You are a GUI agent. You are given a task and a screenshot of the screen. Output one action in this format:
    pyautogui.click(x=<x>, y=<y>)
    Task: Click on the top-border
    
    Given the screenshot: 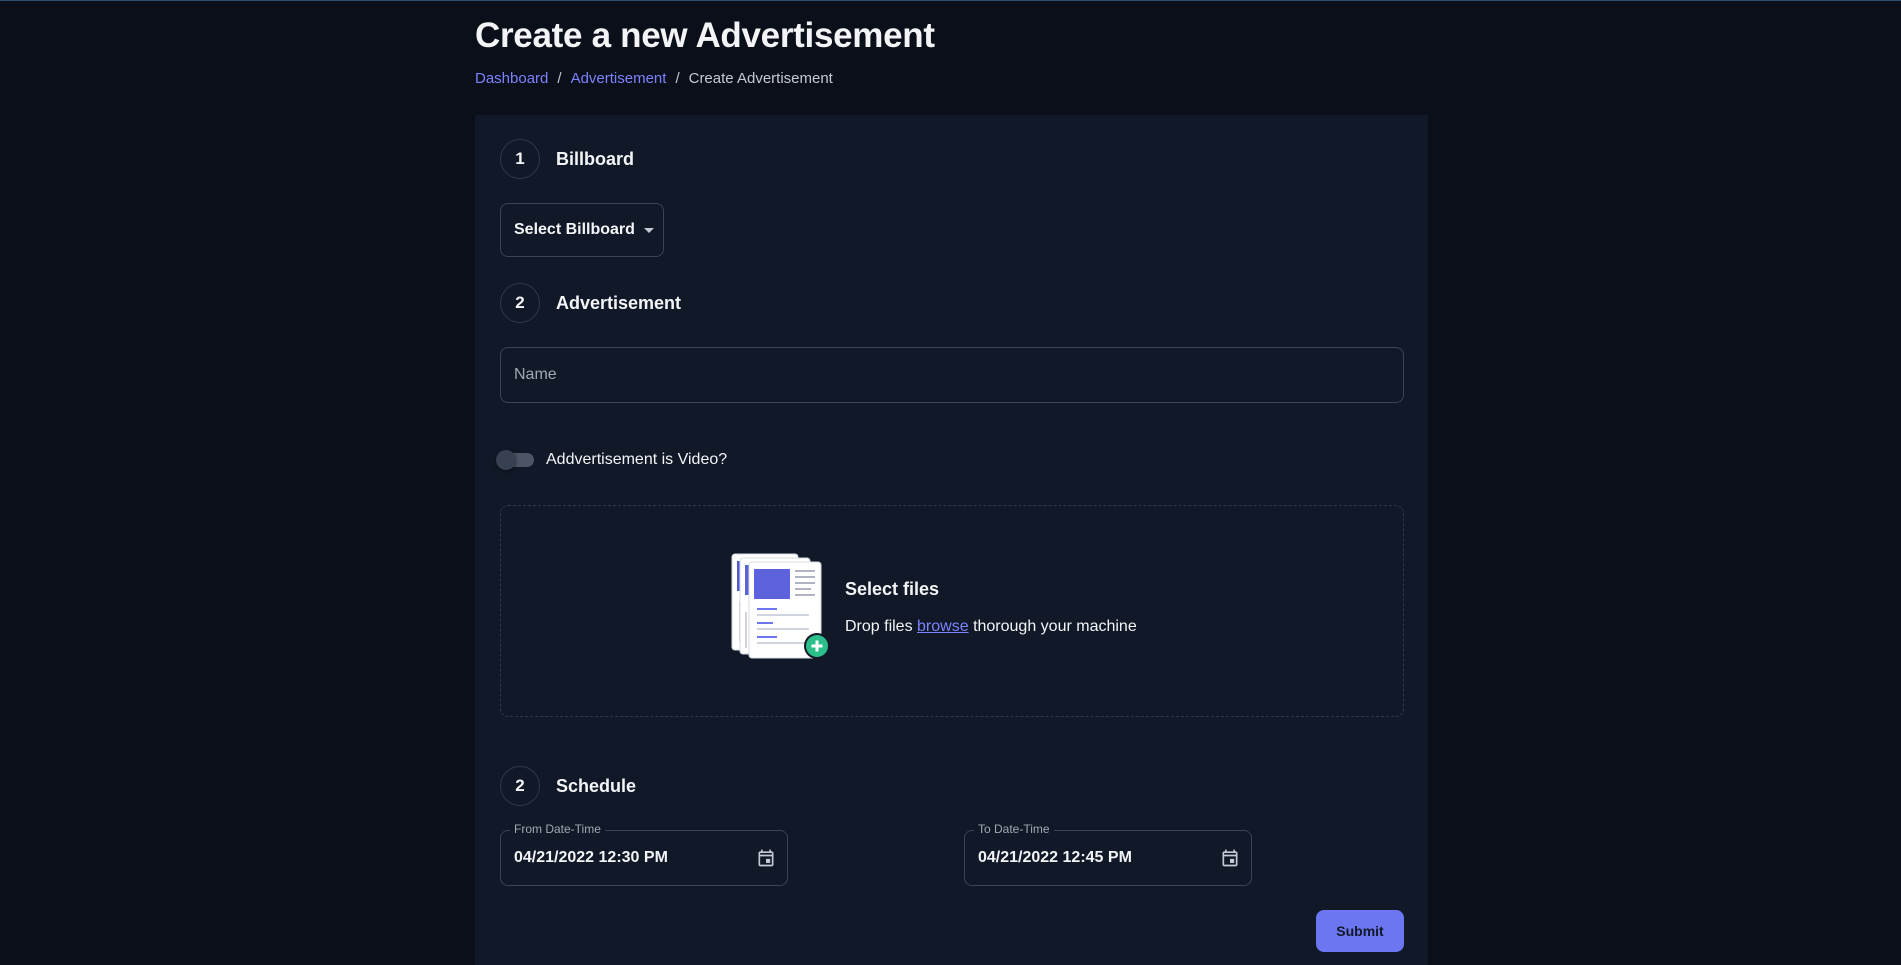 What is the action you would take?
    pyautogui.click(x=950, y=0)
    